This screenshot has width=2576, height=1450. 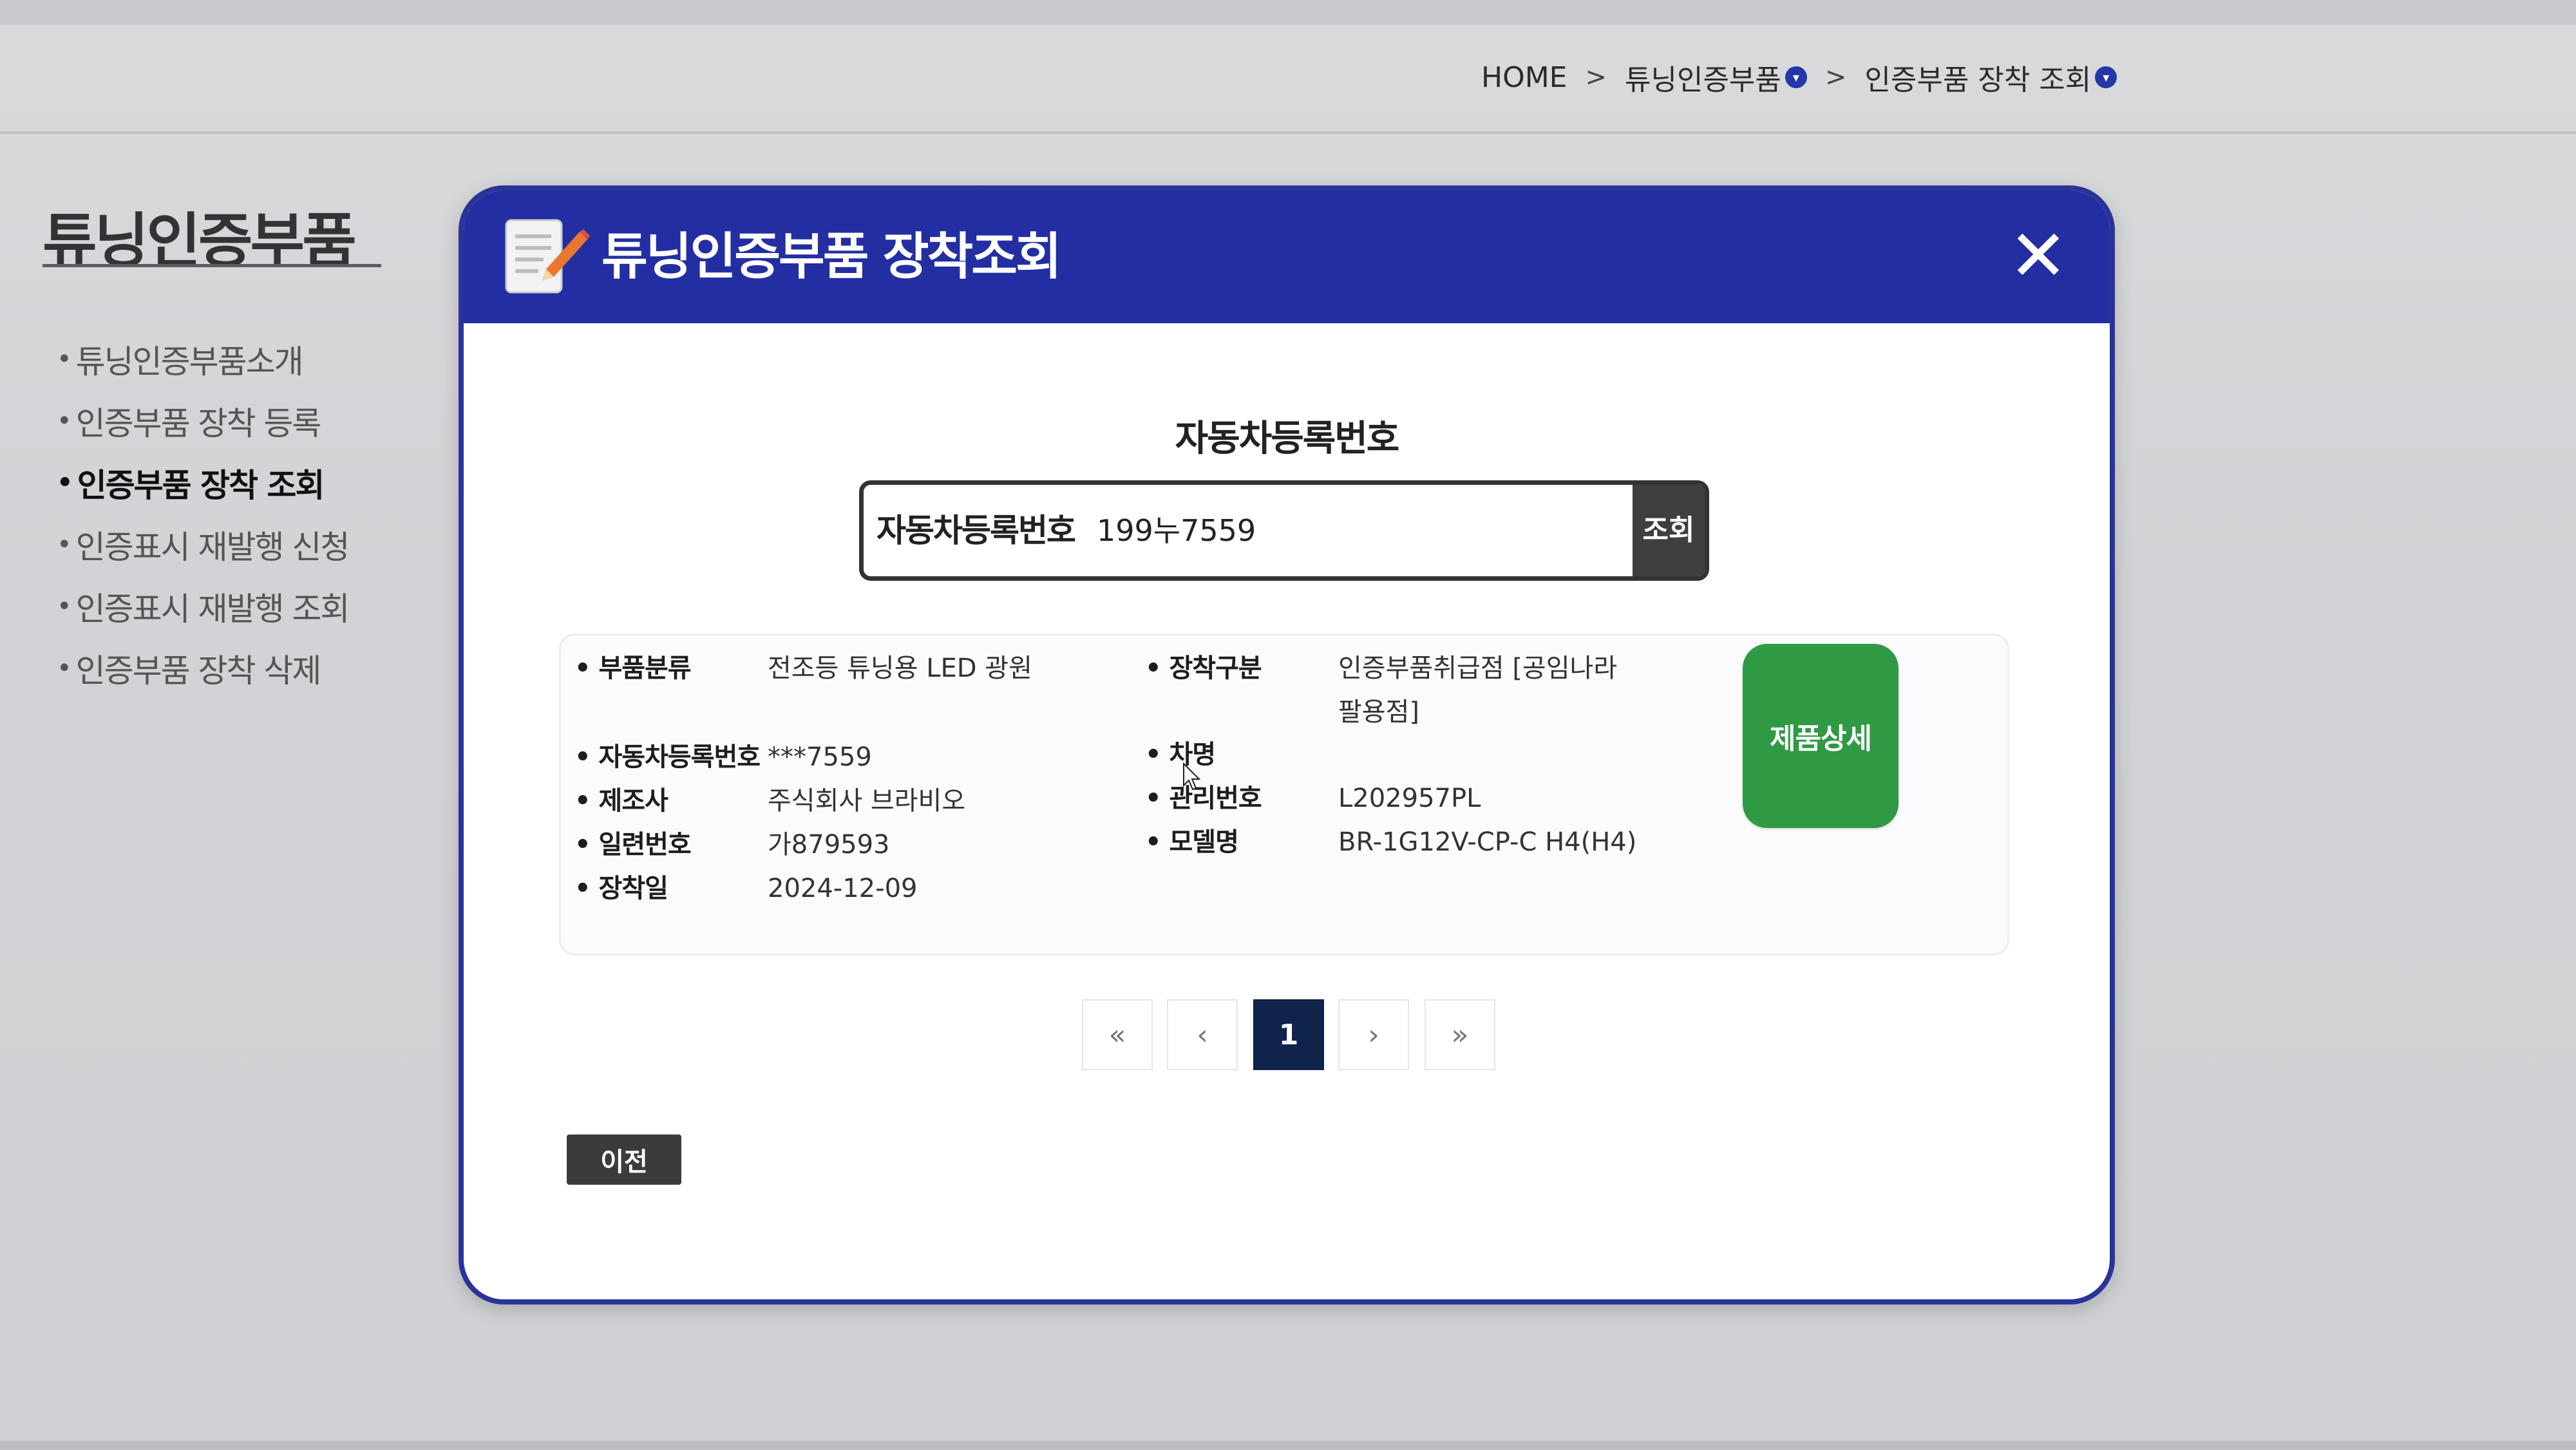 What do you see at coordinates (1117, 1034) in the screenshot?
I see `first-page-button: «` at bounding box center [1117, 1034].